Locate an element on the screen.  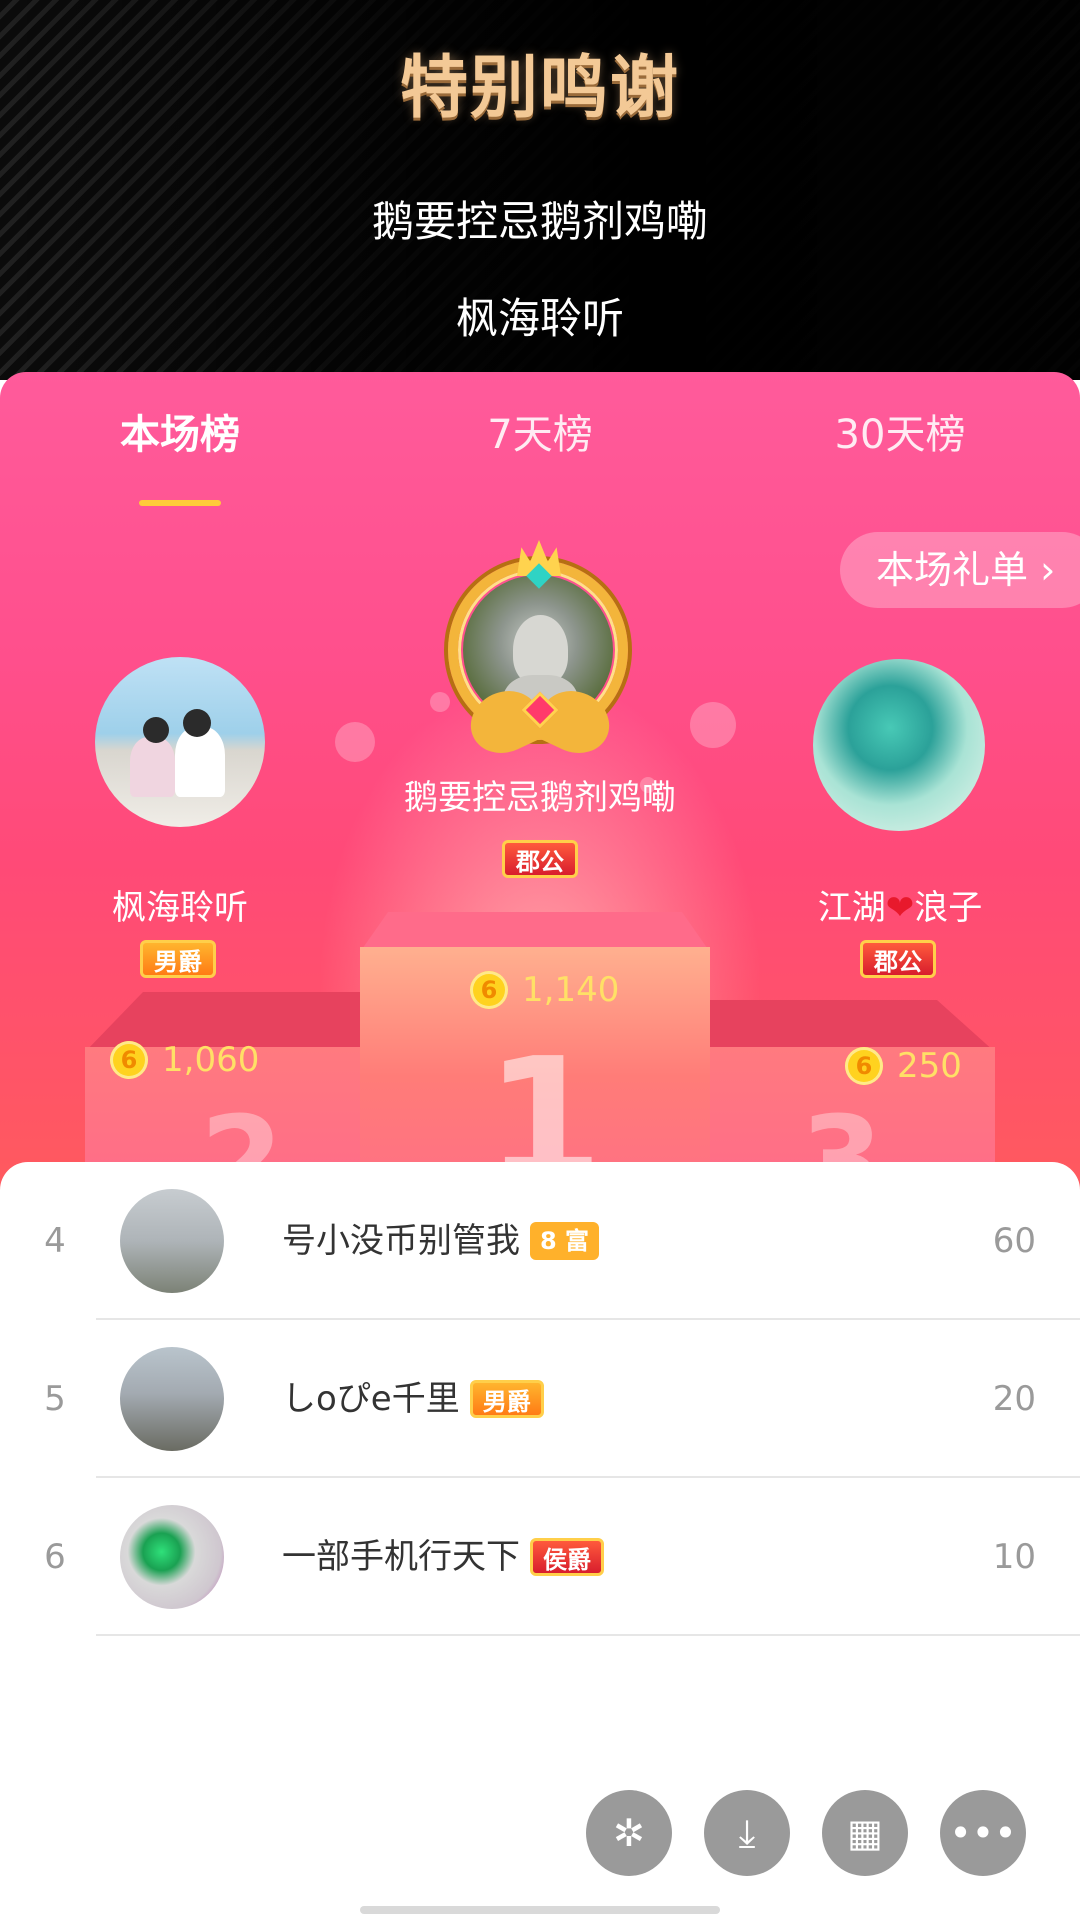
list-item: 5 しoぴe千里 男爵 20 is located at coordinates (540, 1399).